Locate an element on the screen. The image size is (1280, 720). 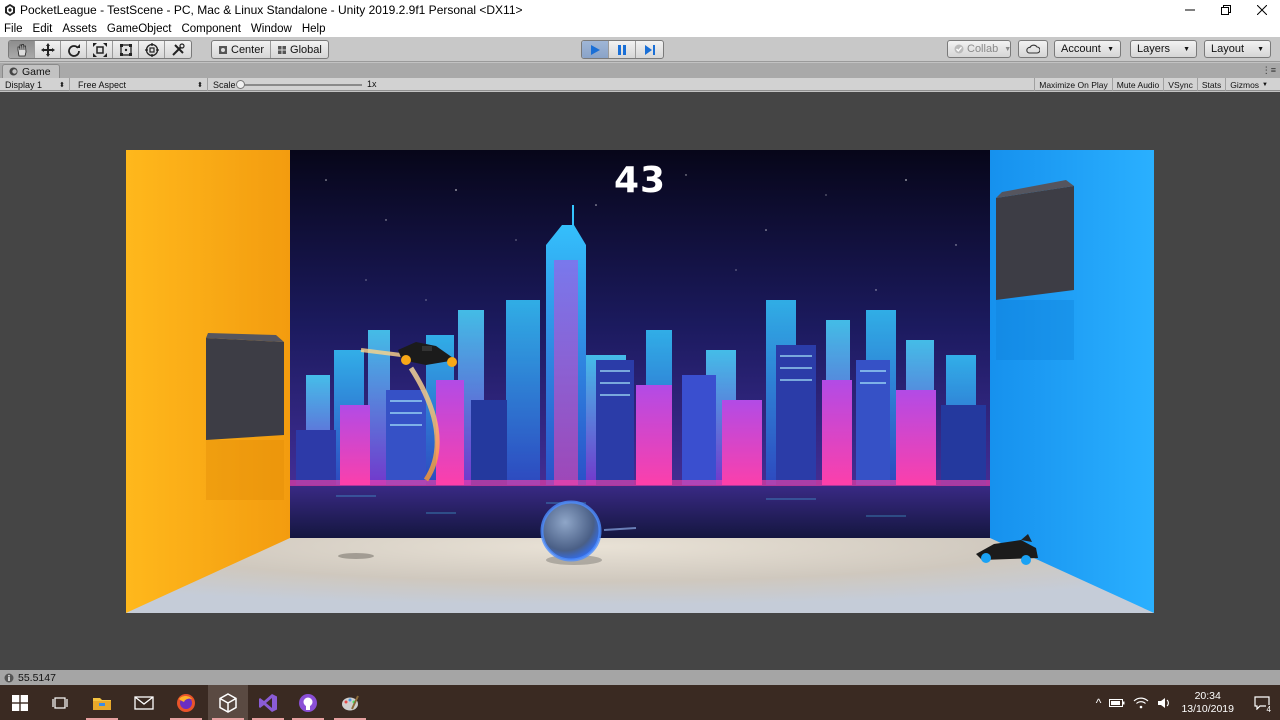
windows-logo-icon is located at coordinates (20, 702).